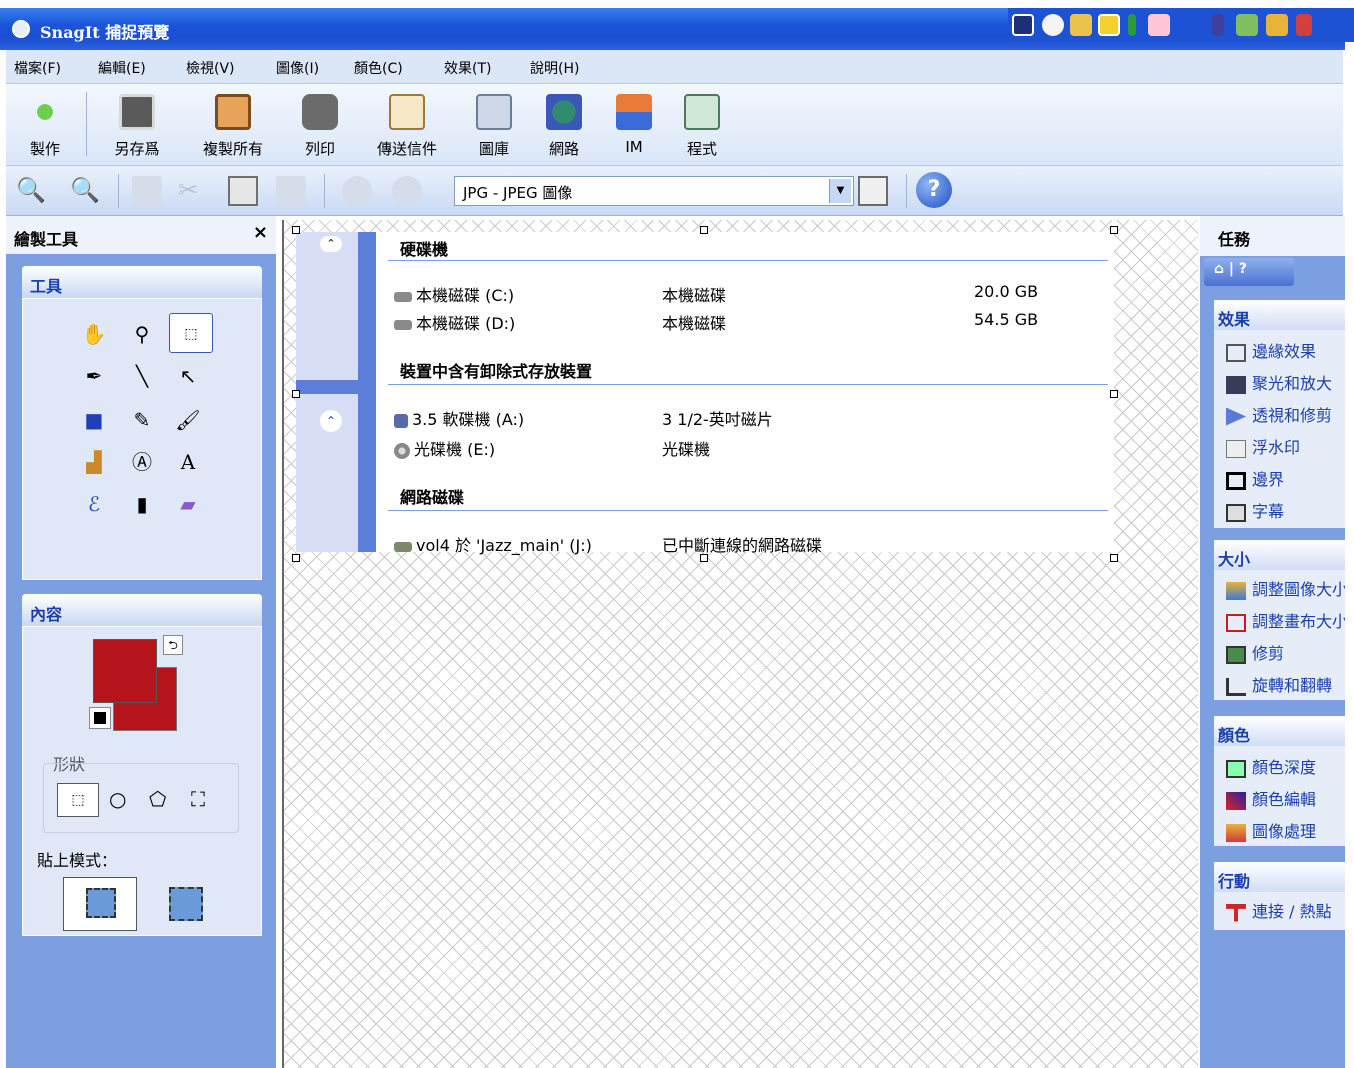 The height and width of the screenshot is (1068, 1354). What do you see at coordinates (125, 671) in the screenshot?
I see `foreground-color-swatch` at bounding box center [125, 671].